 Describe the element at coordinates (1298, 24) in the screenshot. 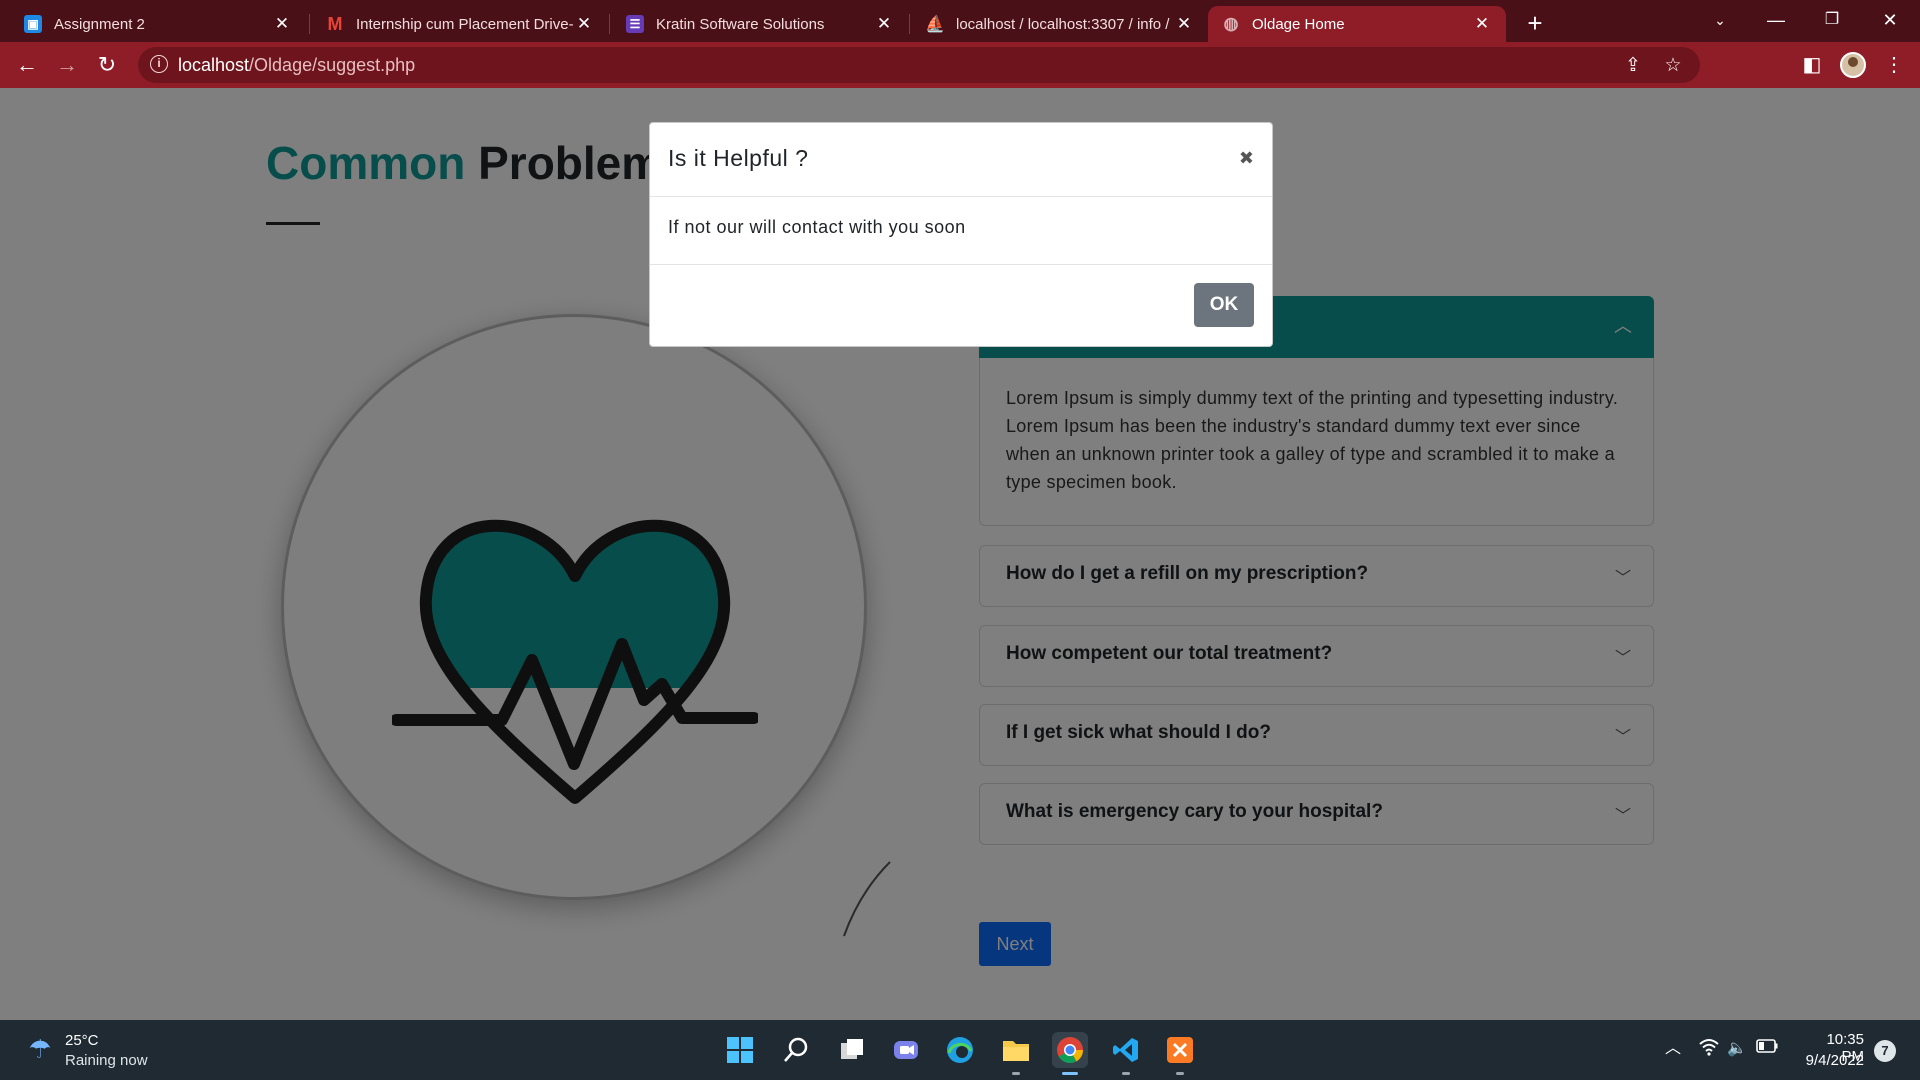

I see `tab-title: Oldage Home` at that location.